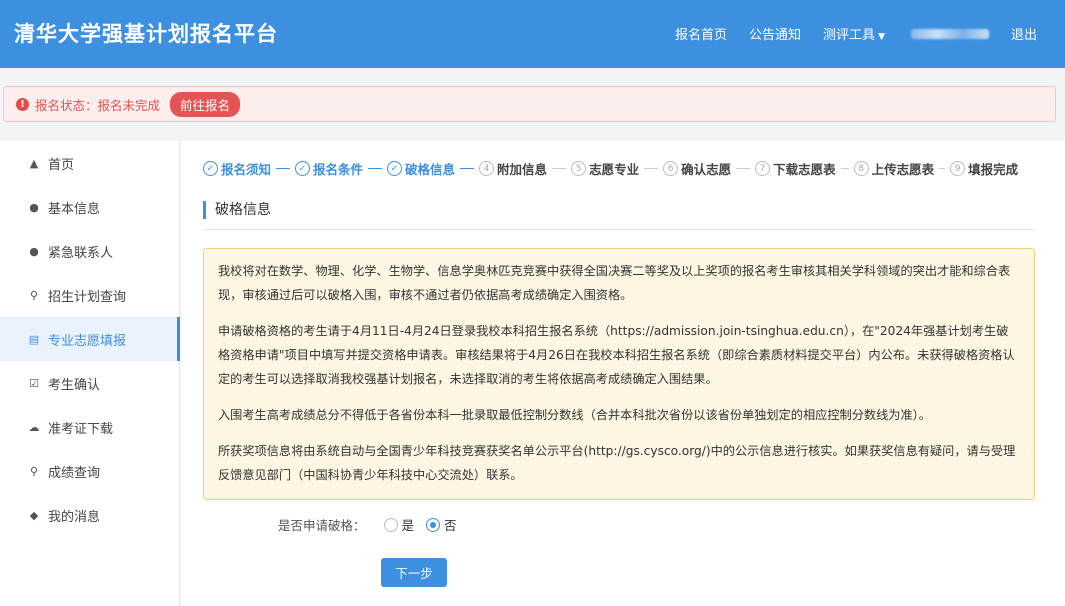 Image resolution: width=1065 pixels, height=606 pixels. Describe the element at coordinates (81, 253) in the screenshot. I see `sidebar-item-label: 紧急联系人` at that location.